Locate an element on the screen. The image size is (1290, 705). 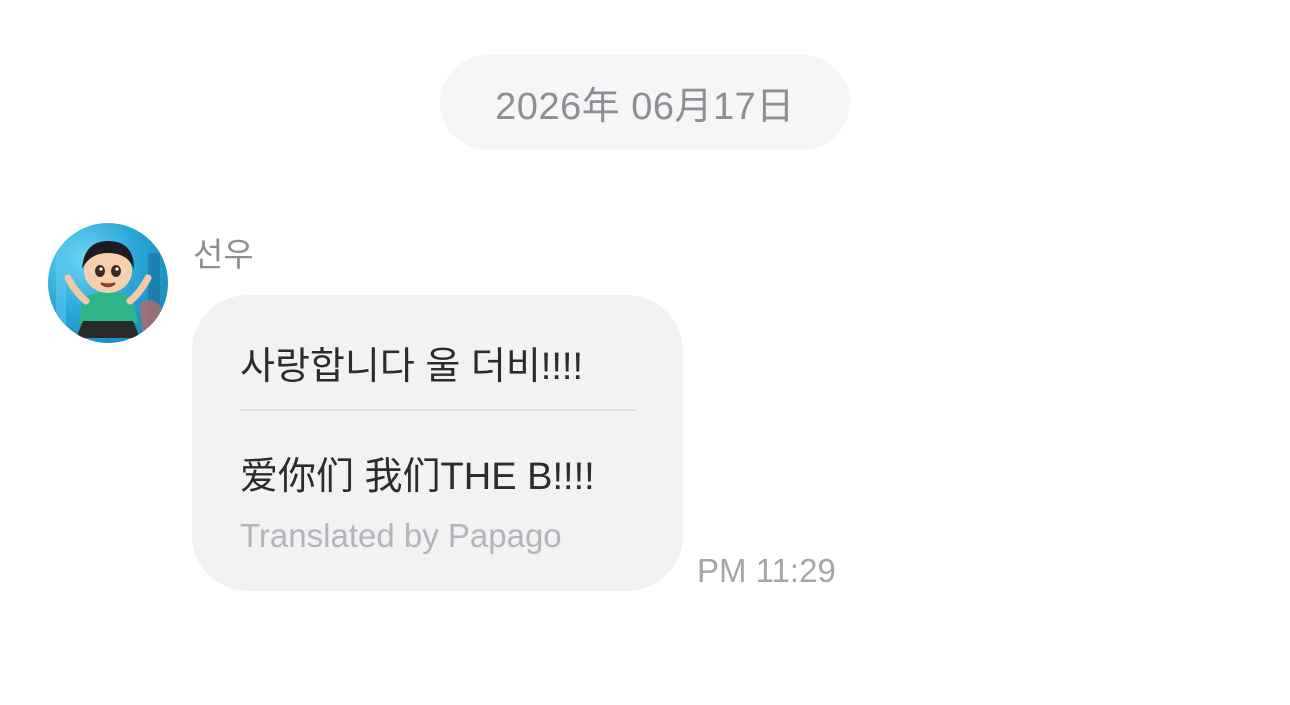
sender-avatar is located at coordinates (108, 283).